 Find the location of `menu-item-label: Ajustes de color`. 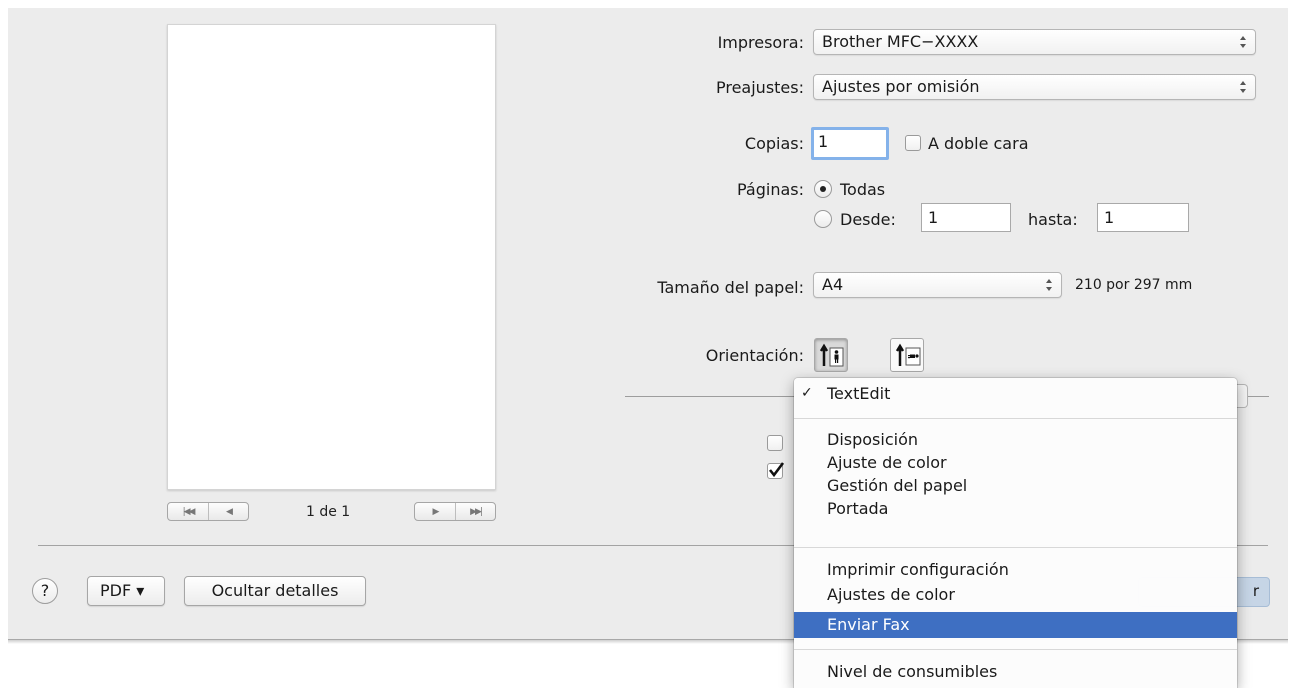

menu-item-label: Ajustes de color is located at coordinates (891, 594).